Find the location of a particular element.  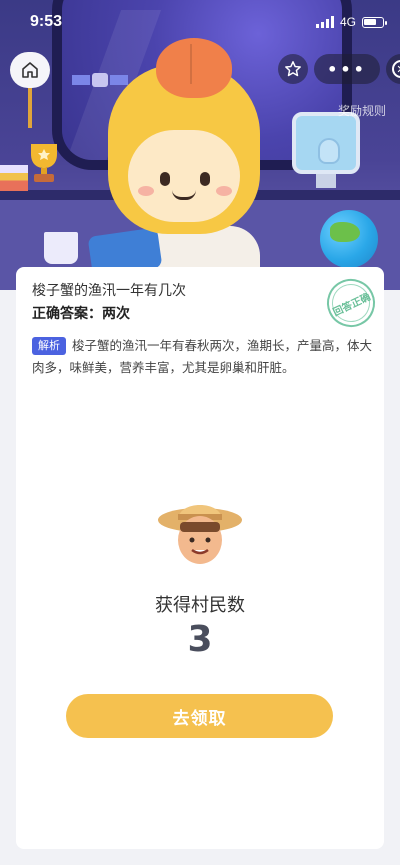

rules-link: 奖励规则 is located at coordinates (362, 110).